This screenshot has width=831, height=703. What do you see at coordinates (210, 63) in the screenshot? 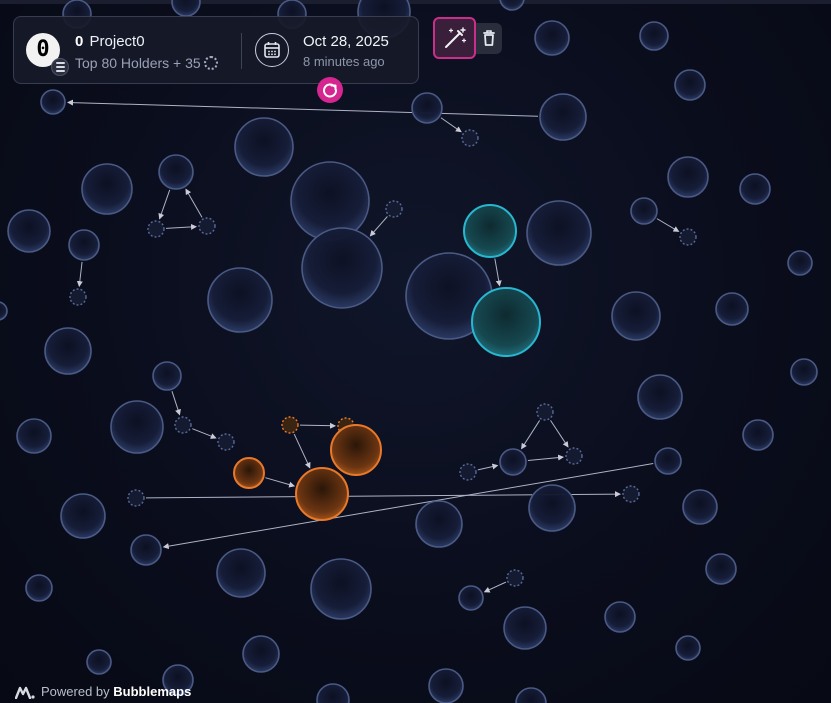
I see `spinner-icon` at bounding box center [210, 63].